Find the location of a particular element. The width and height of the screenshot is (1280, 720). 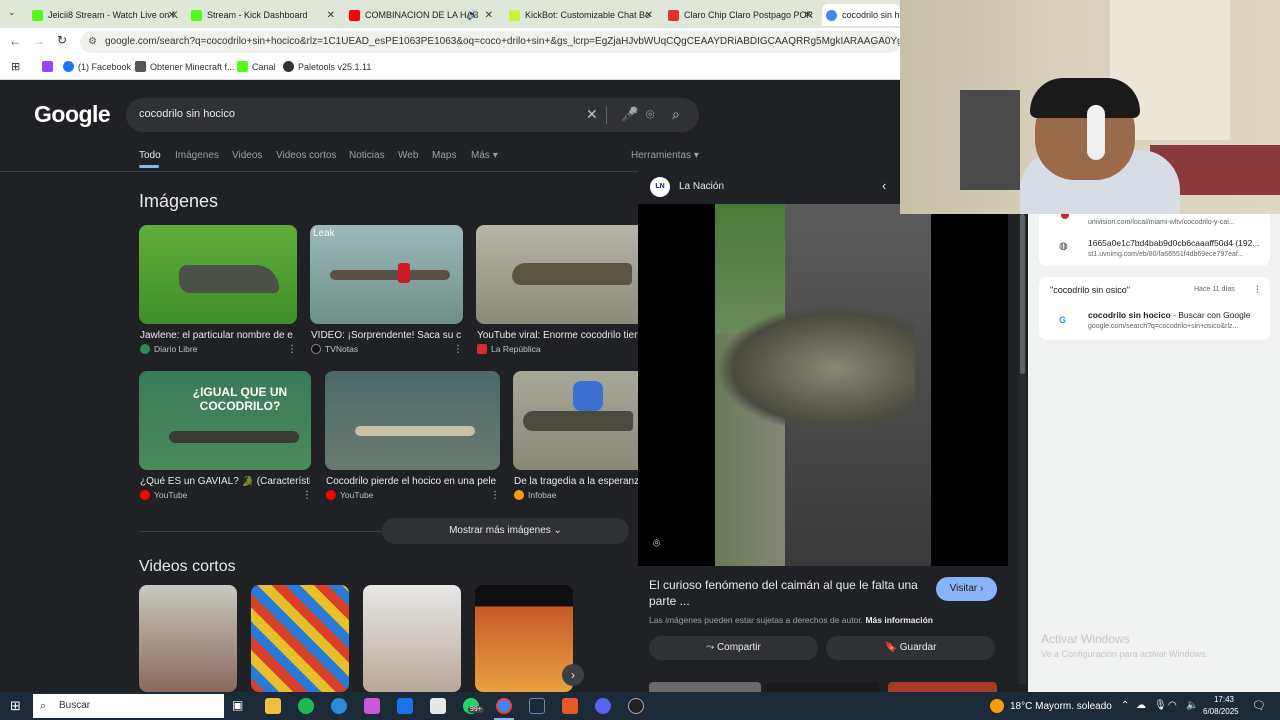

chrome-icon is located at coordinates (504, 706).